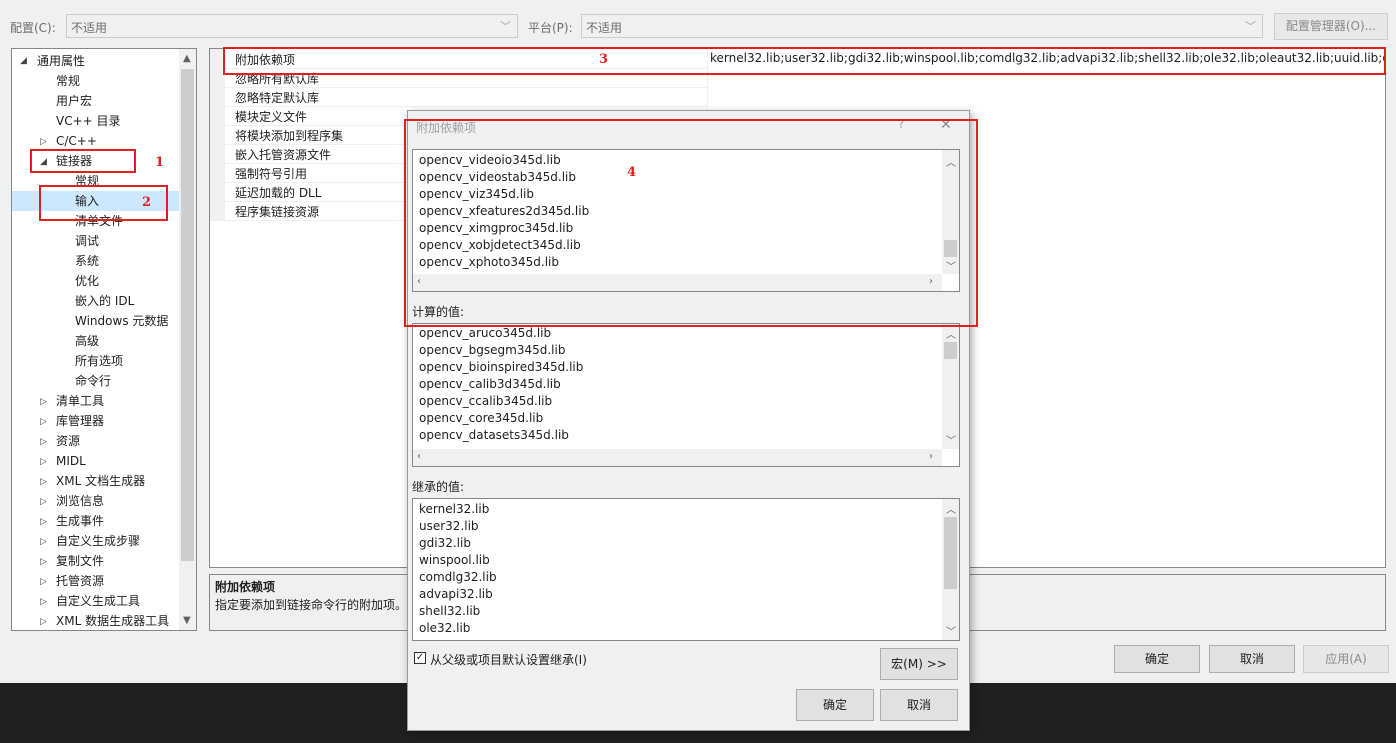 This screenshot has width=1396, height=743. I want to click on tree-scrollbar: ▲ ▼, so click(187, 339).